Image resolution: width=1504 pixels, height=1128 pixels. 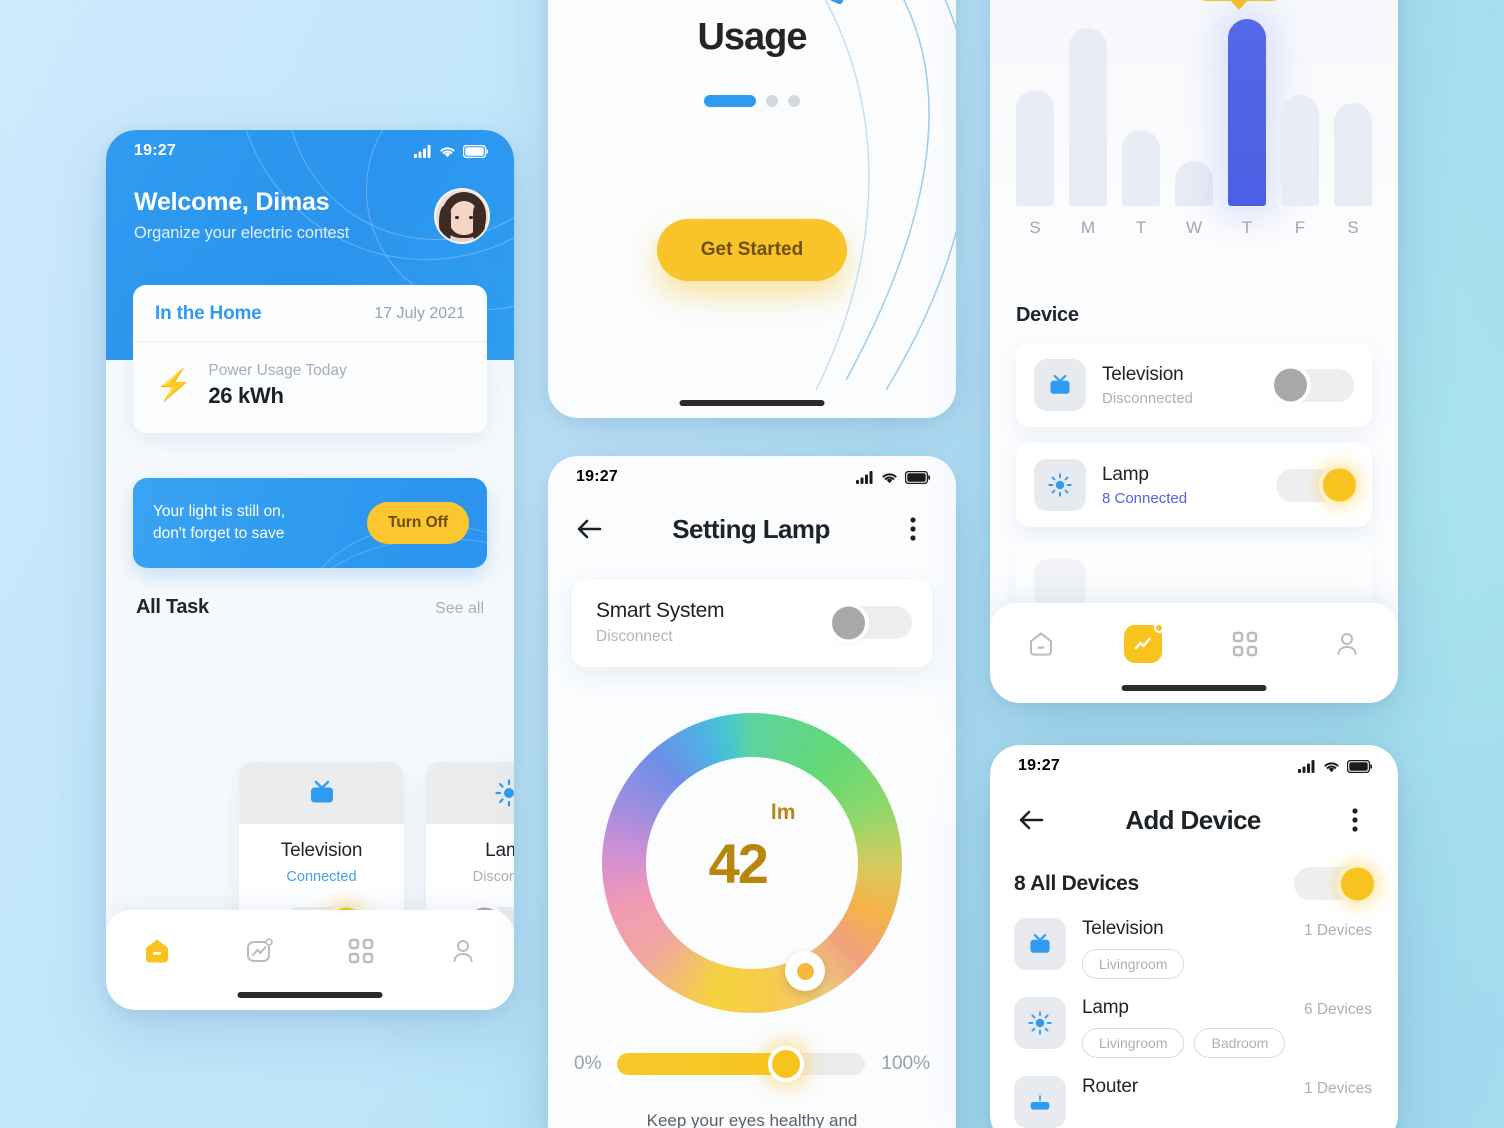 I want to click on list-item-top: Router 1 Devices, so click(x=1227, y=1087).